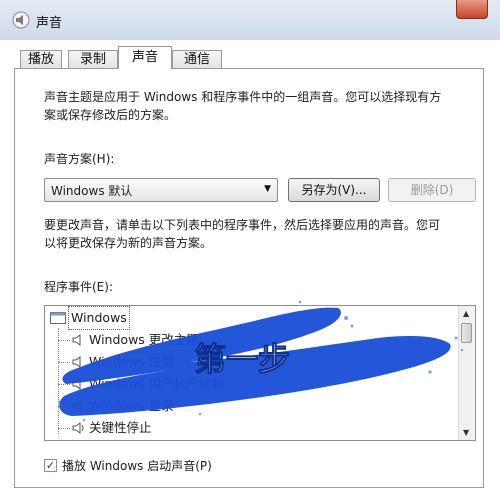 The image size is (500, 488). I want to click on list-item-label: Windows 登录, so click(131, 405).